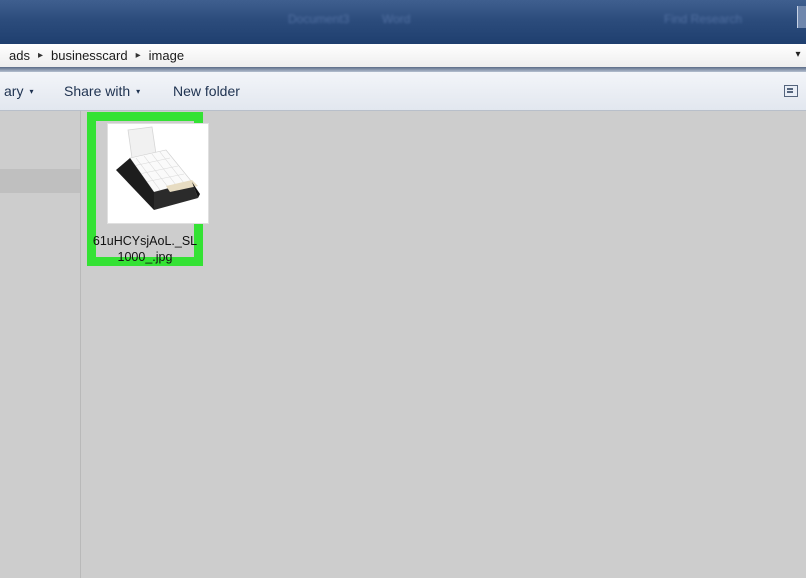  What do you see at coordinates (791, 91) in the screenshot?
I see `preview-pane-icon` at bounding box center [791, 91].